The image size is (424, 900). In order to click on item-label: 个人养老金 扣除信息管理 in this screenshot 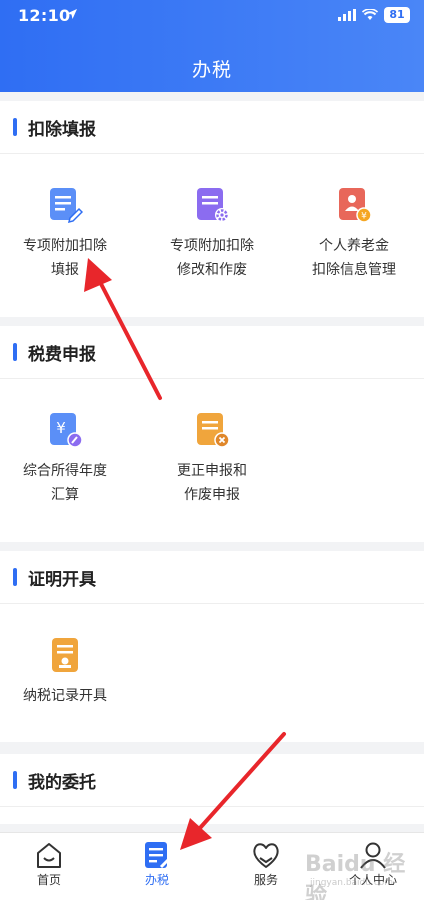, I will do `click(354, 258)`.